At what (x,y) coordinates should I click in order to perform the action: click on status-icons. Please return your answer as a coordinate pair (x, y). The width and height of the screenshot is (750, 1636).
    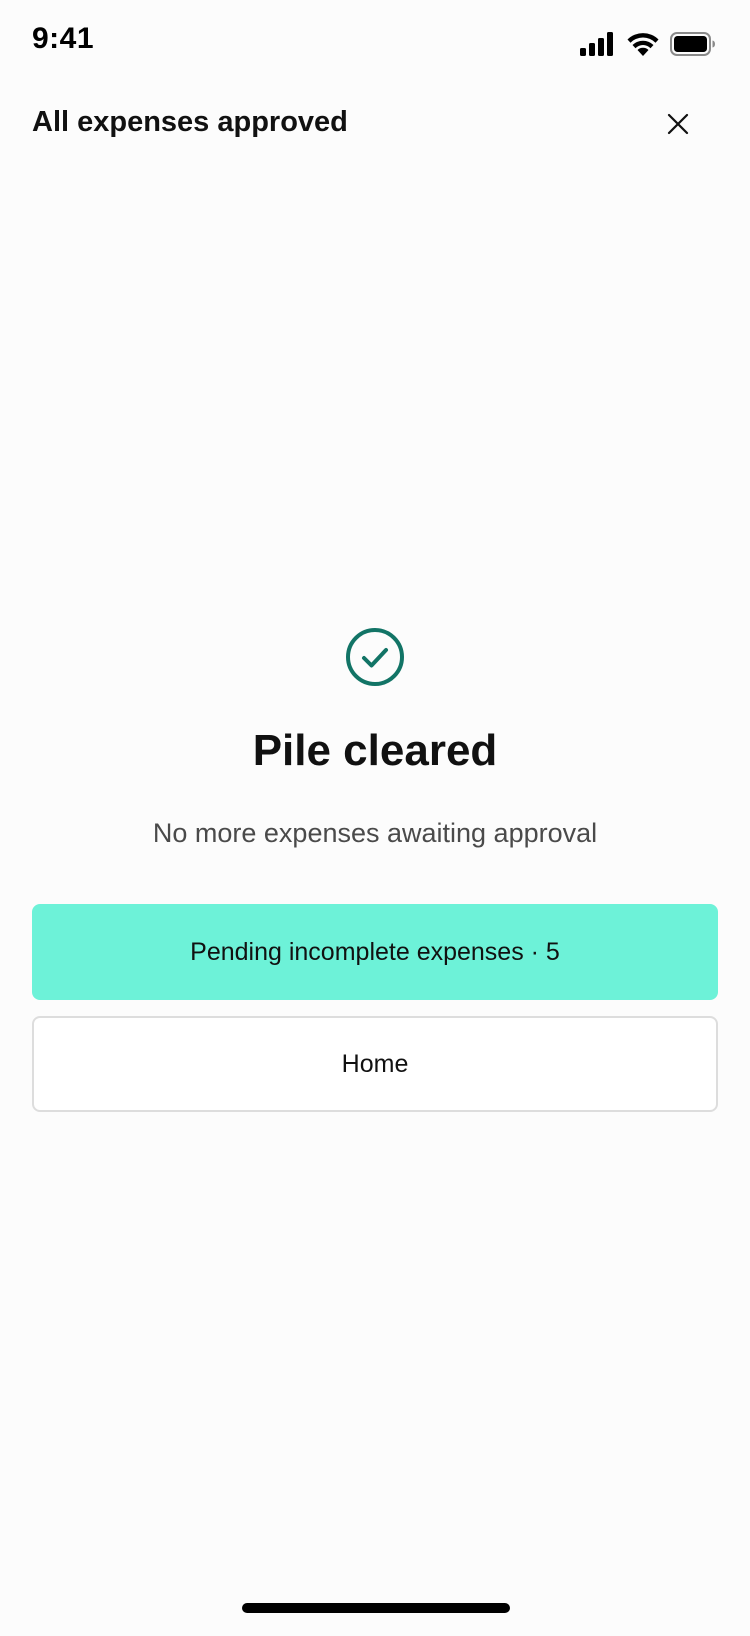
    Looking at the image, I should click on (648, 46).